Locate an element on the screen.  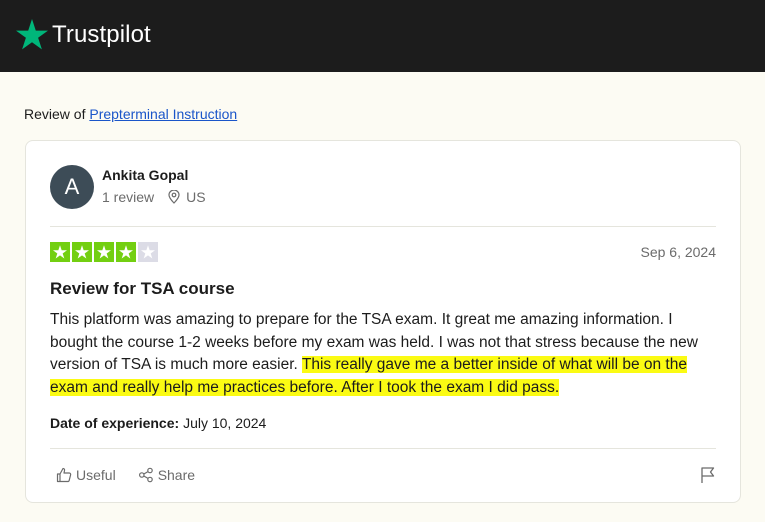
flag-icon is located at coordinates (708, 475).